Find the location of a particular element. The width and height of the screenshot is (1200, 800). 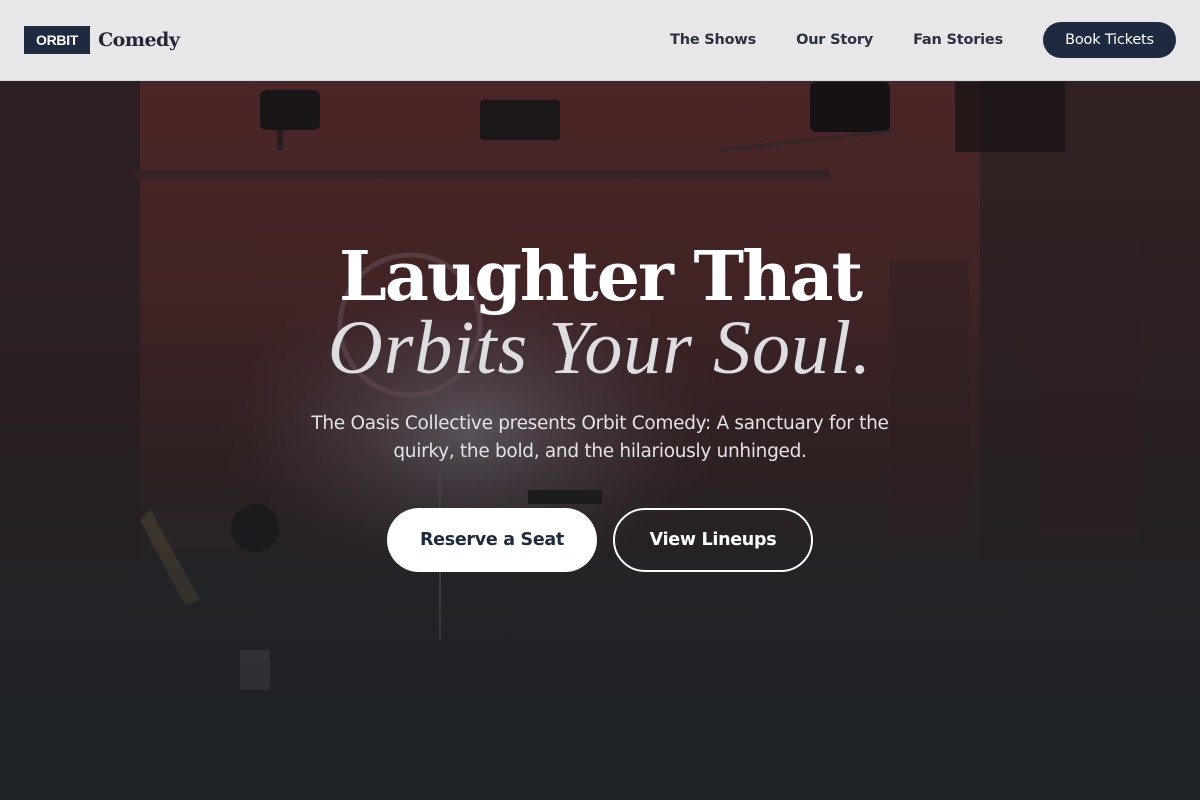

nav-link-fan-stories: Fan Stories is located at coordinates (958, 40).